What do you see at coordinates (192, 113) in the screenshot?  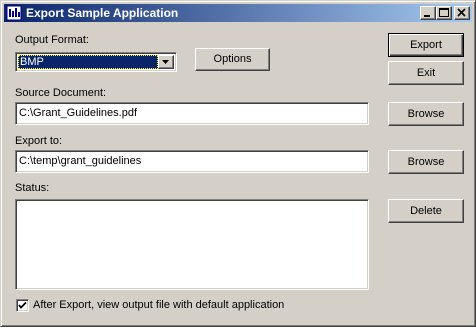 I see `source-document-field: C:\Grant_Guidelines.pdf` at bounding box center [192, 113].